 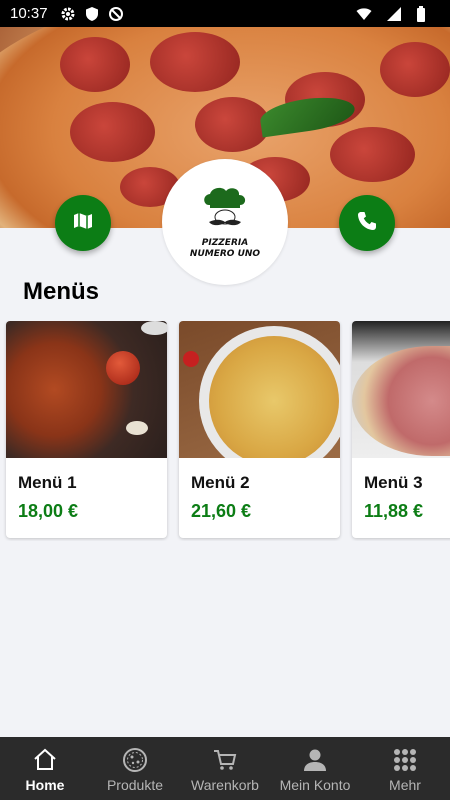 What do you see at coordinates (48, 511) in the screenshot?
I see `menu-price: 18,00 €` at bounding box center [48, 511].